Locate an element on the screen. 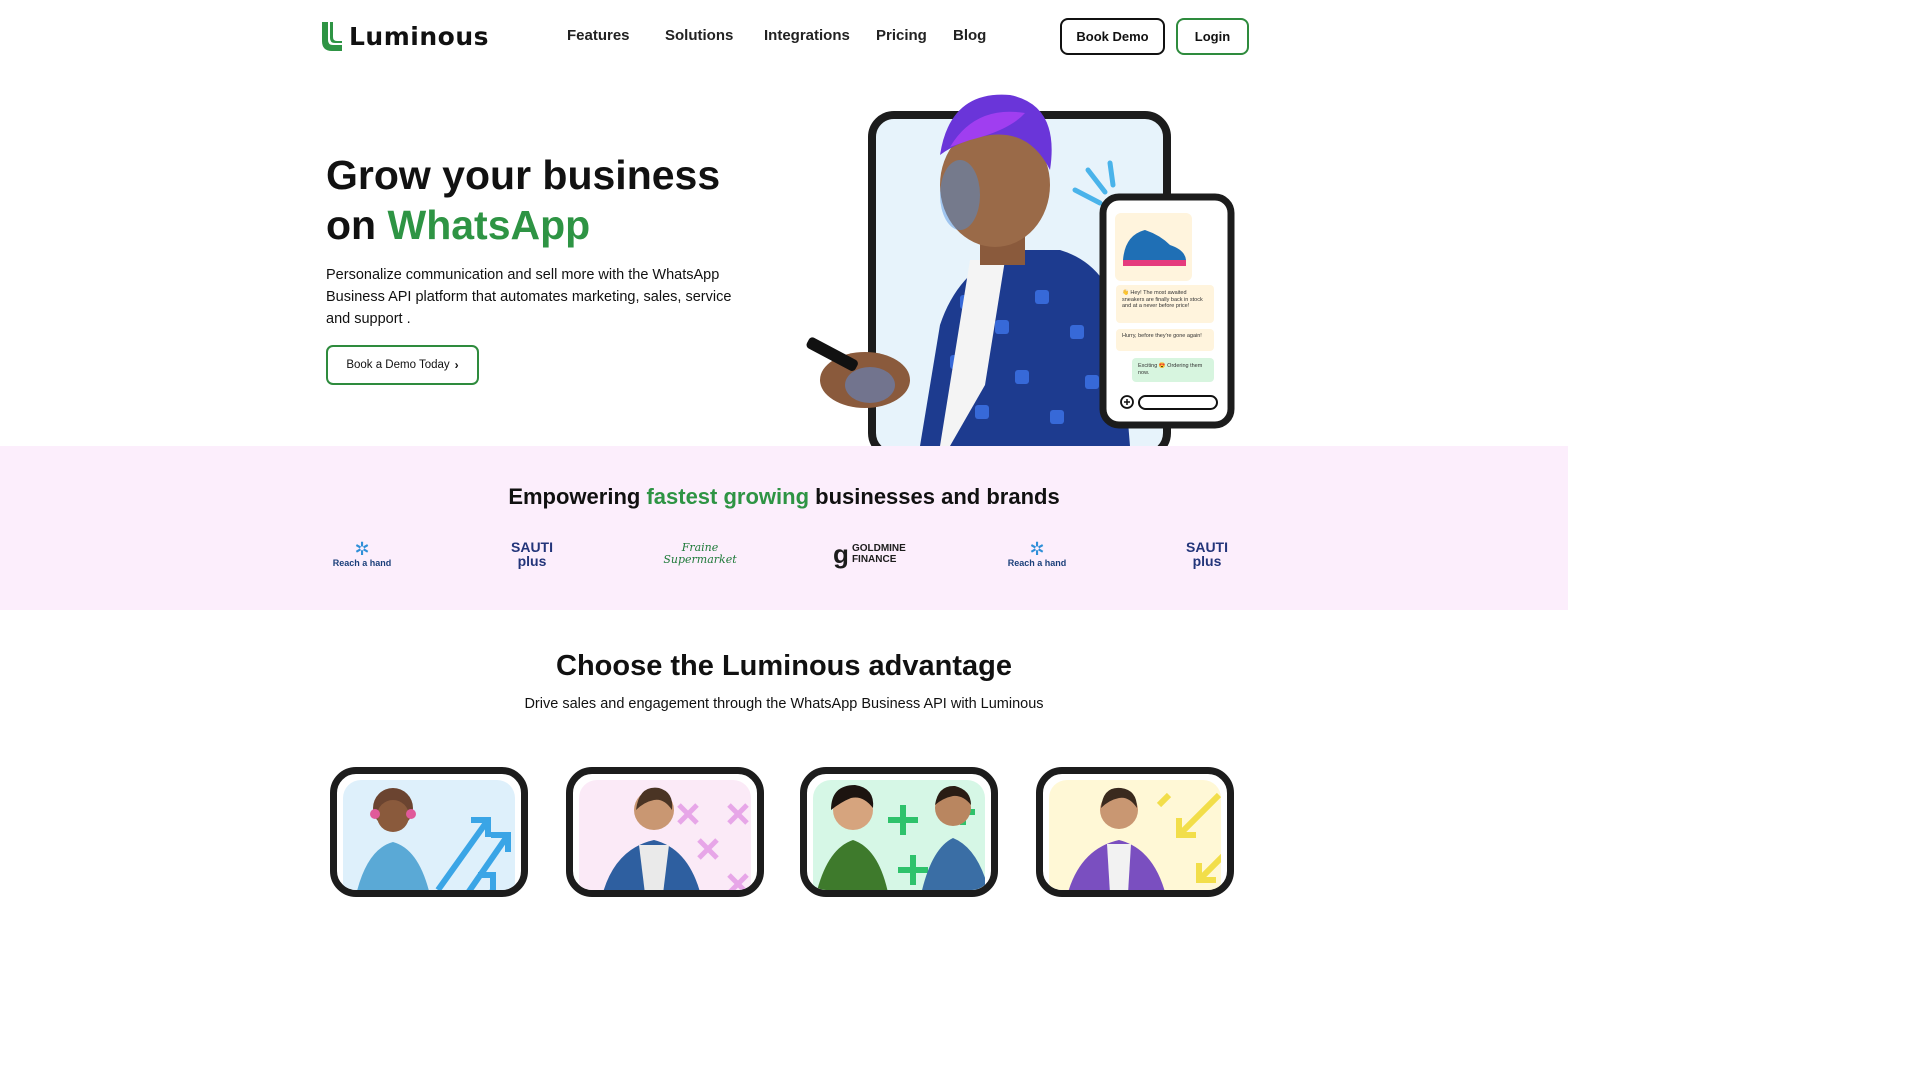 This screenshot has width=1920, height=1080. logo-wordmark: Luminous is located at coordinates (419, 36).